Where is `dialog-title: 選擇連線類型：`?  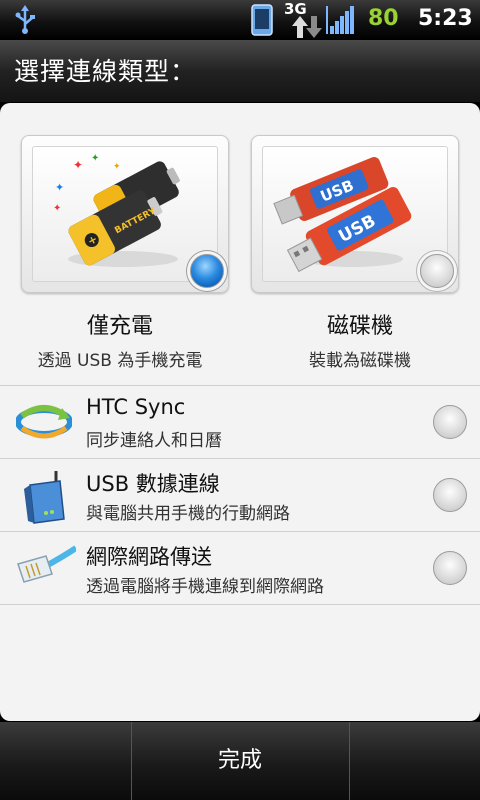 dialog-title: 選擇連線類型： is located at coordinates (105, 71).